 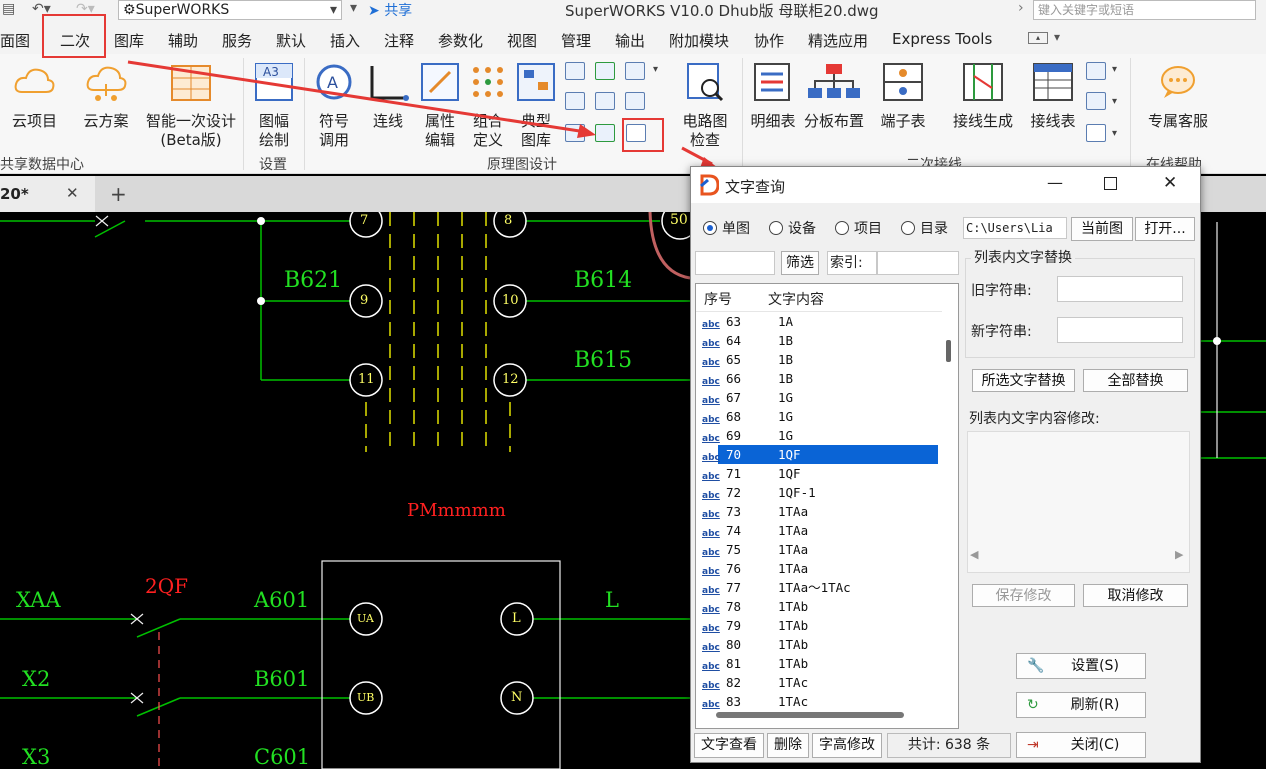 I want to click on row-number: 81, so click(x=734, y=663).